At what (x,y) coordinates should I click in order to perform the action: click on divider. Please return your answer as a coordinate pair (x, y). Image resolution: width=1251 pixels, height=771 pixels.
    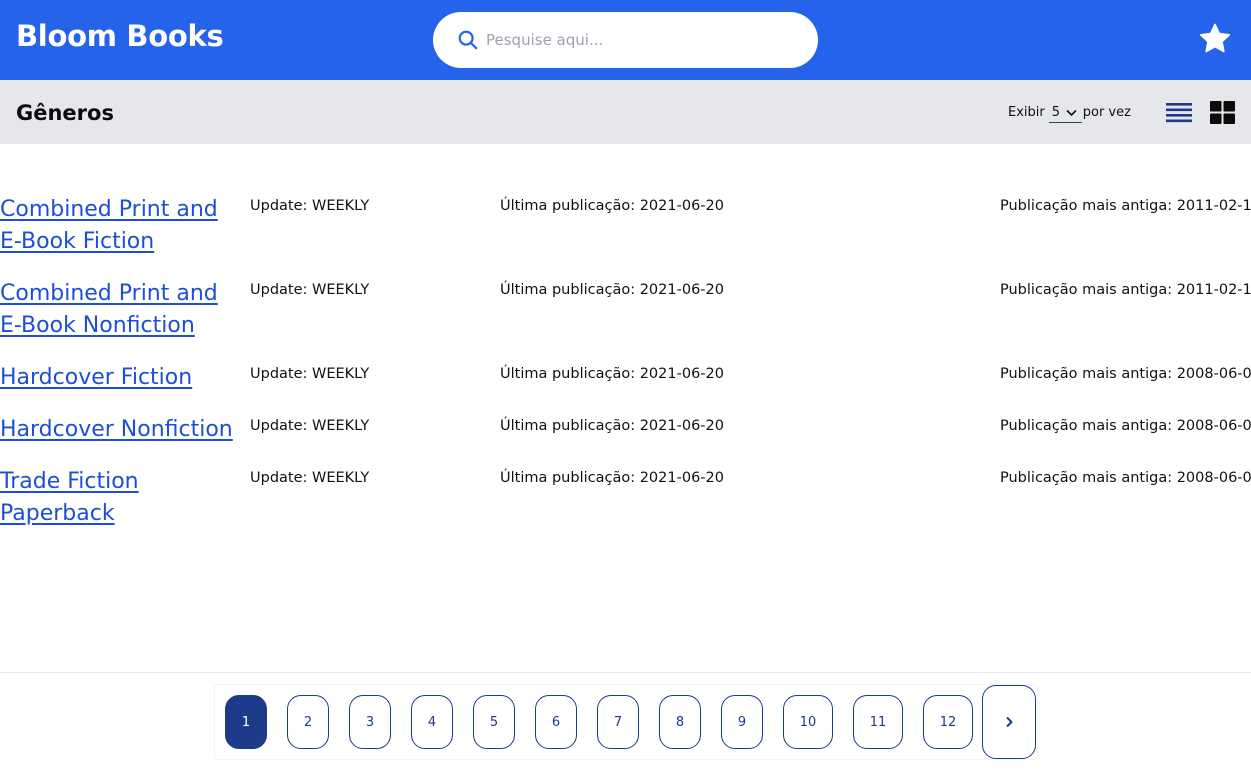
    Looking at the image, I should click on (625, 672).